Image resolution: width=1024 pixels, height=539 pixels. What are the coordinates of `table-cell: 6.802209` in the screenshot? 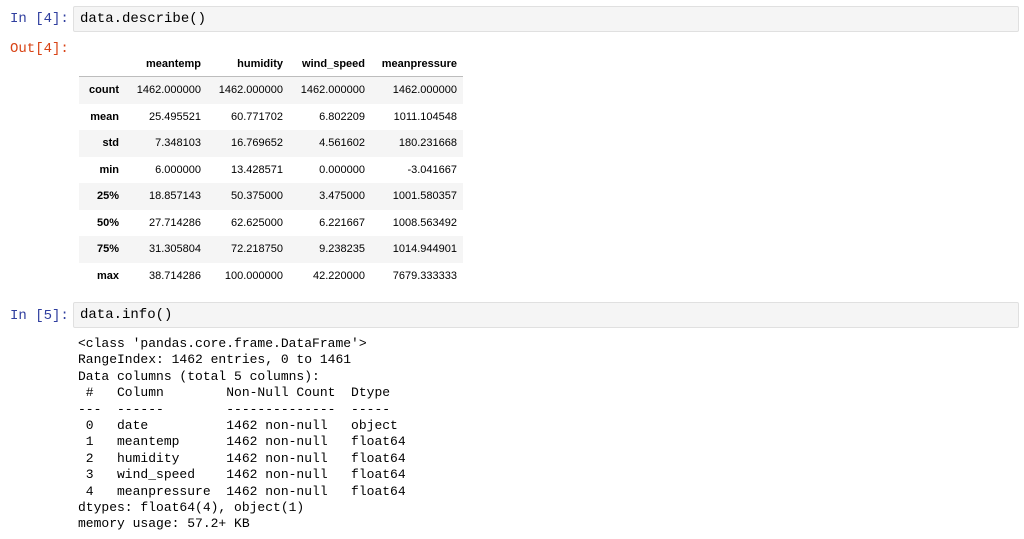 It's located at (342, 116).